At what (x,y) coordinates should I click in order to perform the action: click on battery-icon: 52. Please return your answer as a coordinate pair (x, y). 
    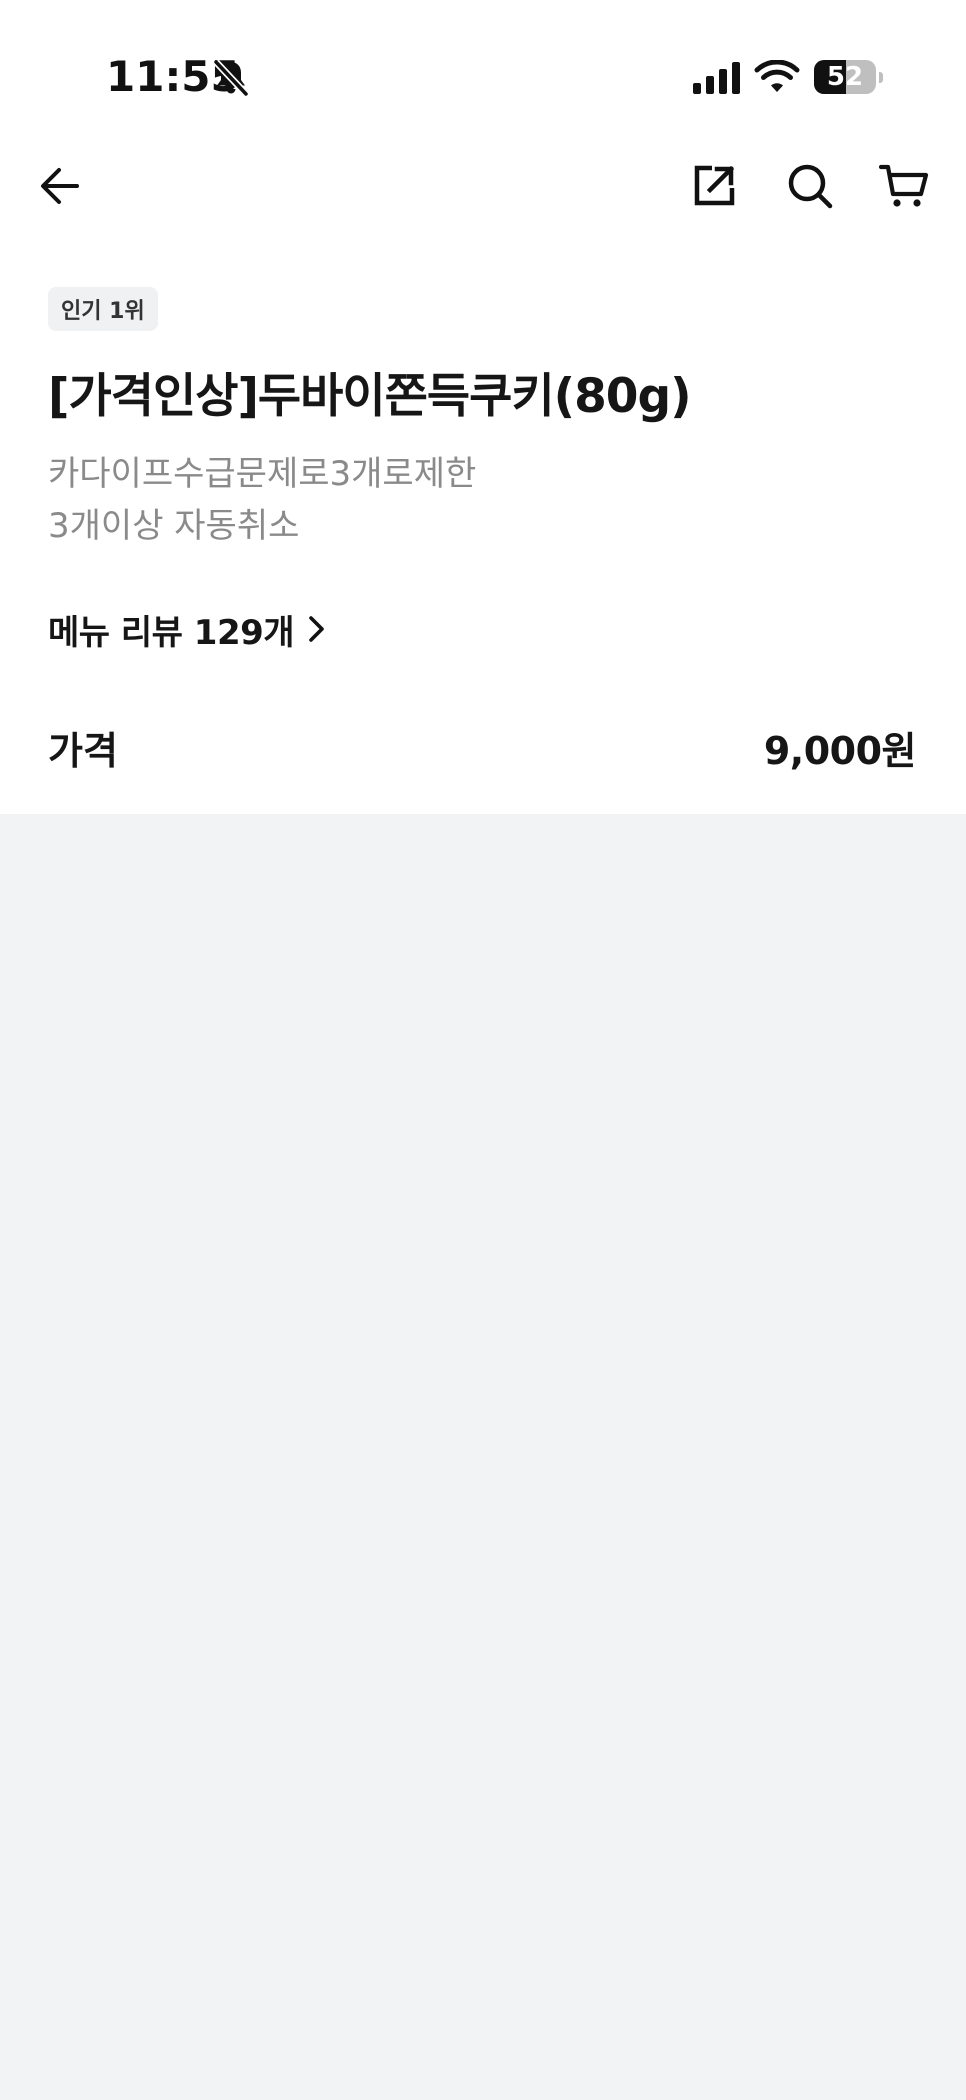
    Looking at the image, I should click on (845, 77).